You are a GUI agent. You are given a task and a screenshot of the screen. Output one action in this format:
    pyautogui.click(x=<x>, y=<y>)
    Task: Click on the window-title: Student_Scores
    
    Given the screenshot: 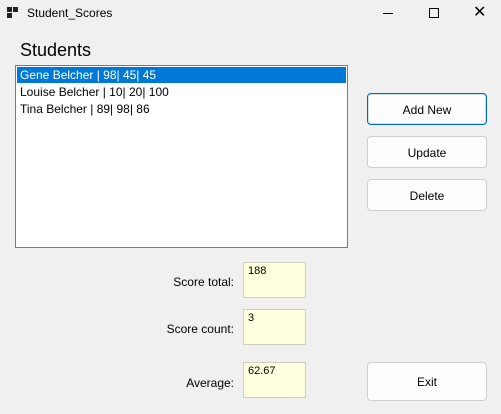 What is the action you would take?
    pyautogui.click(x=70, y=13)
    